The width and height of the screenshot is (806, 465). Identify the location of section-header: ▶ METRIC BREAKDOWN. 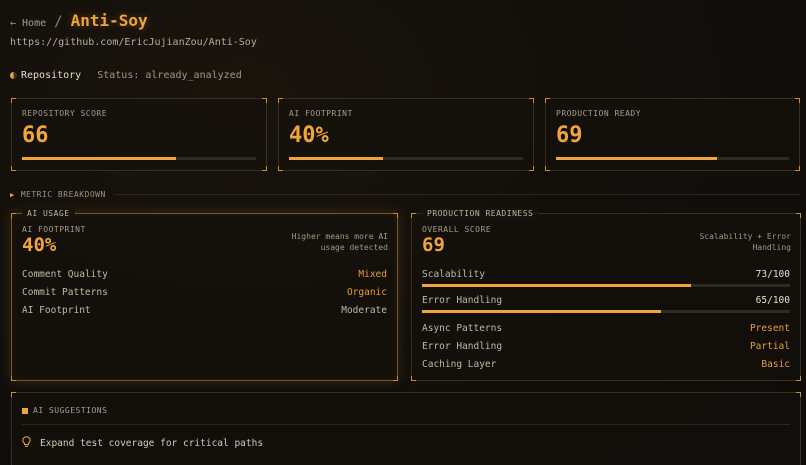
(405, 194).